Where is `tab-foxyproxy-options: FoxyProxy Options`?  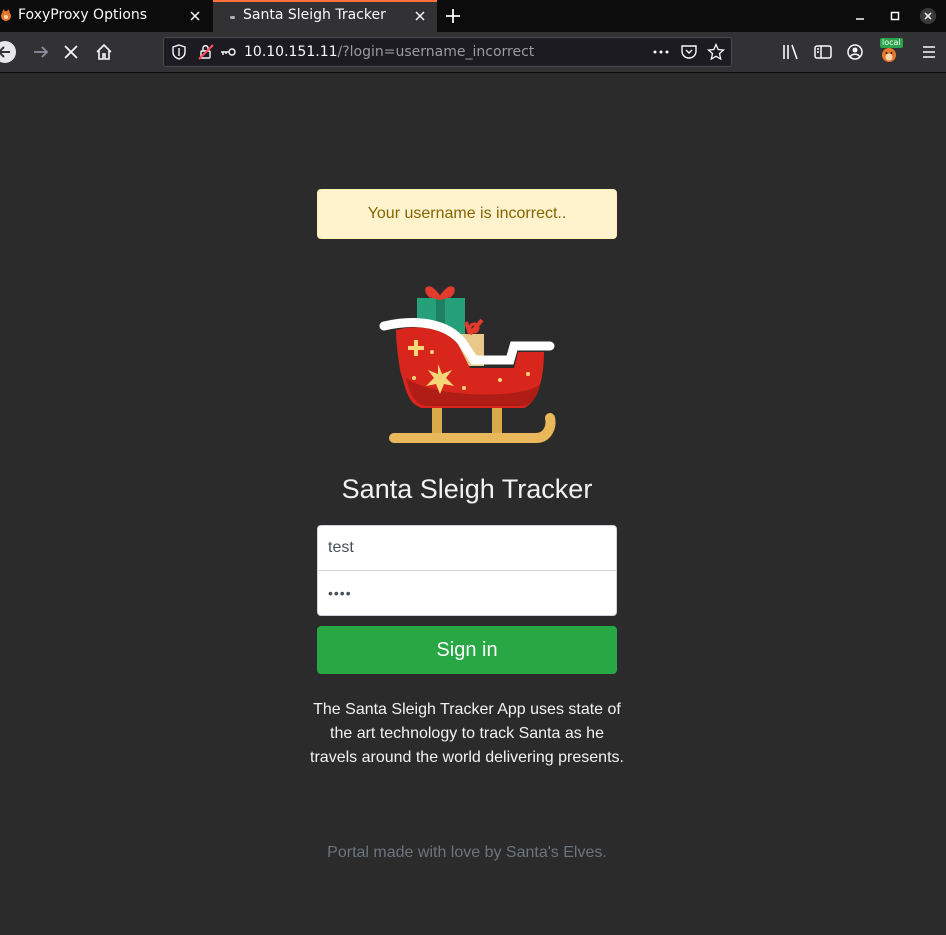
tab-foxyproxy-options: FoxyProxy Options is located at coordinates (106, 16).